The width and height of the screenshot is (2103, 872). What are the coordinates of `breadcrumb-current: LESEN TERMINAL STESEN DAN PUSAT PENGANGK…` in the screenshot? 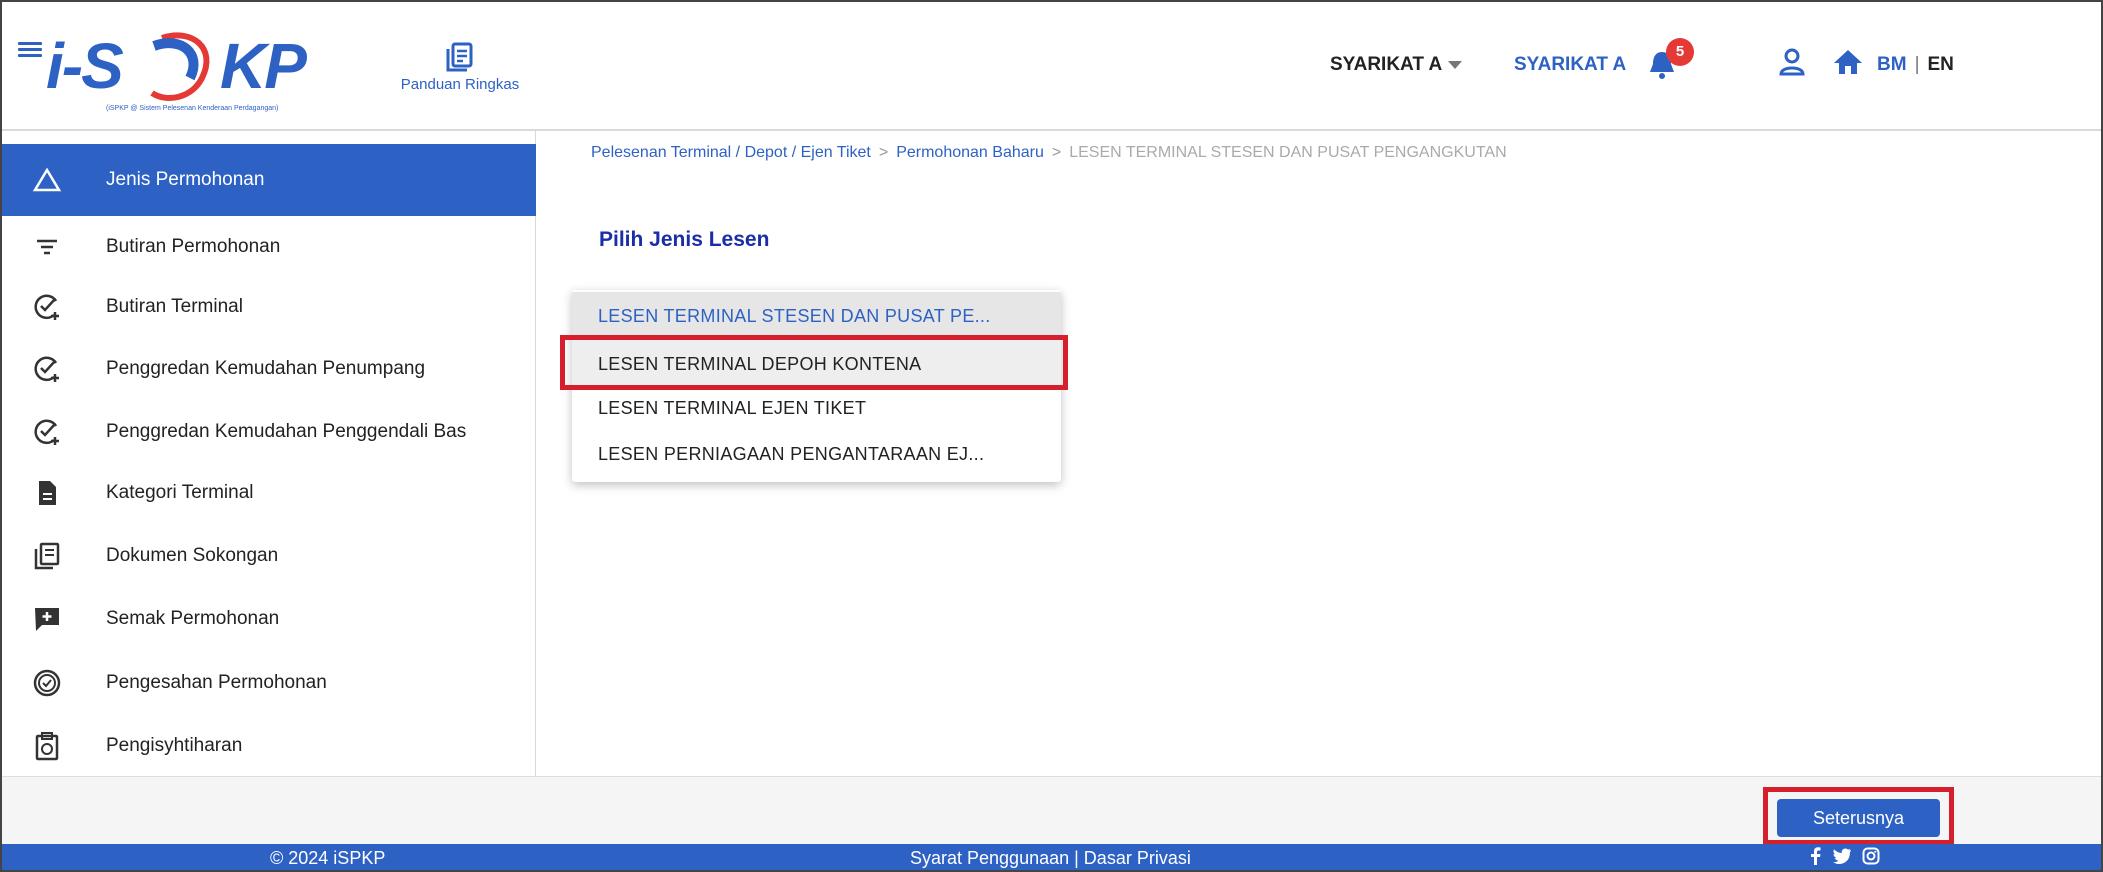 It's located at (1288, 152).